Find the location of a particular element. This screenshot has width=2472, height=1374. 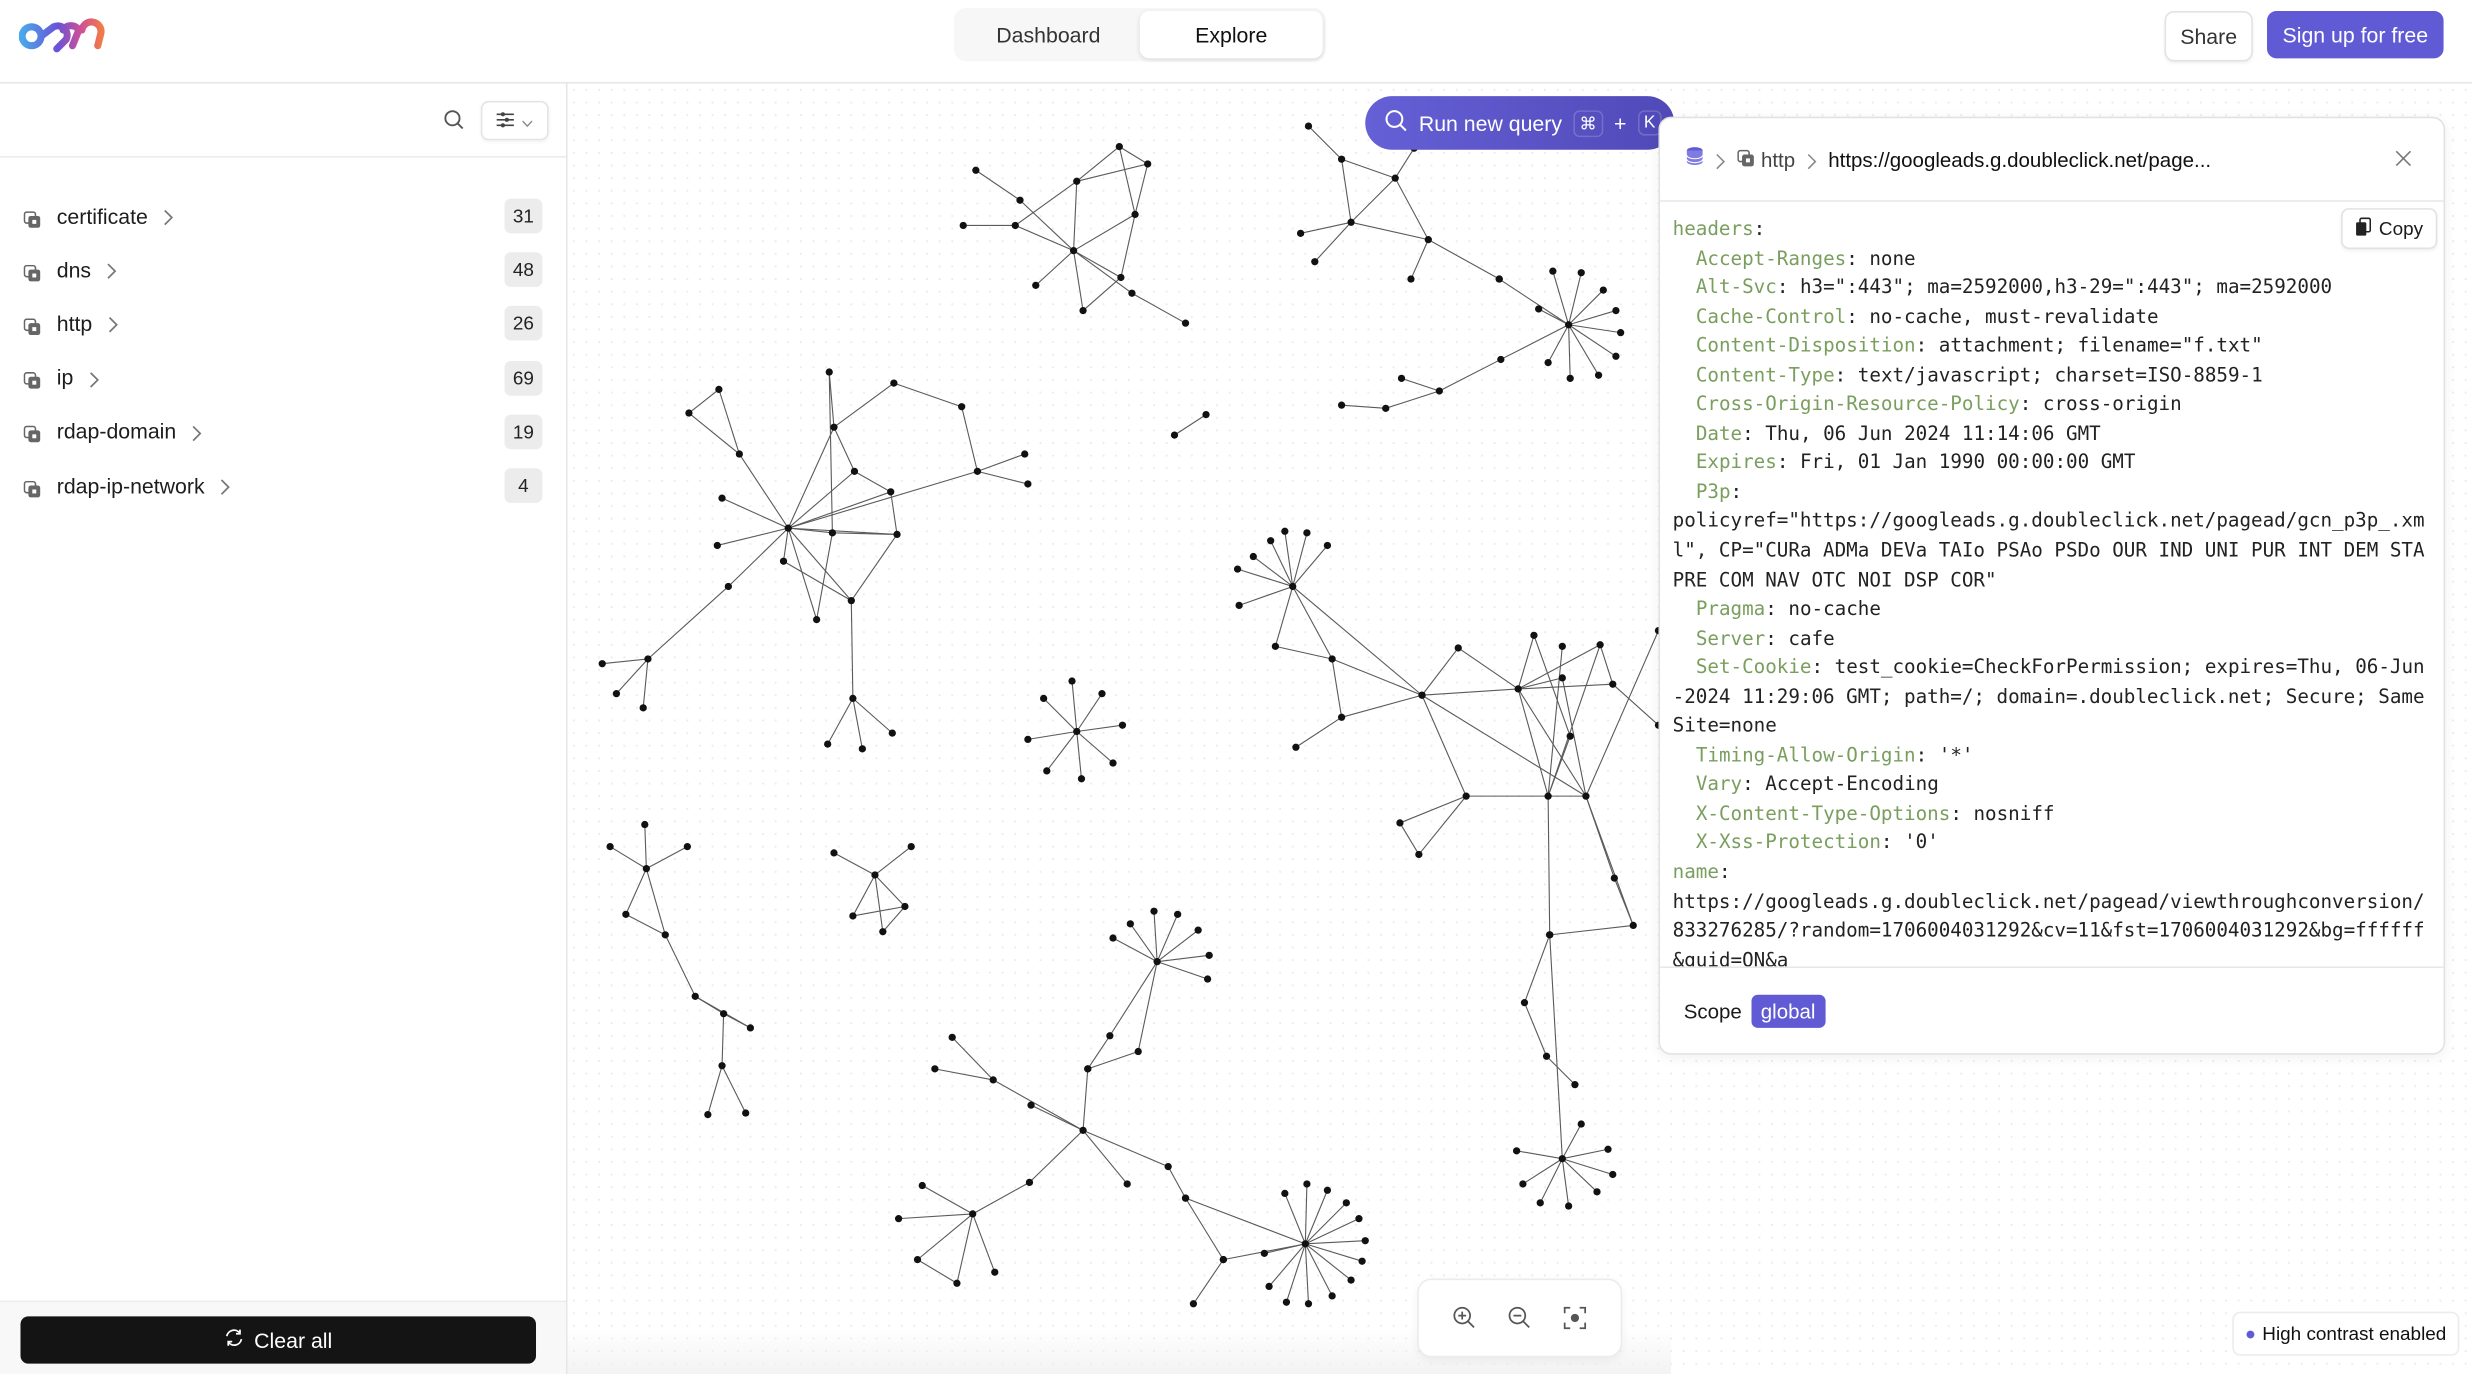

database-icon is located at coordinates (1694, 159).